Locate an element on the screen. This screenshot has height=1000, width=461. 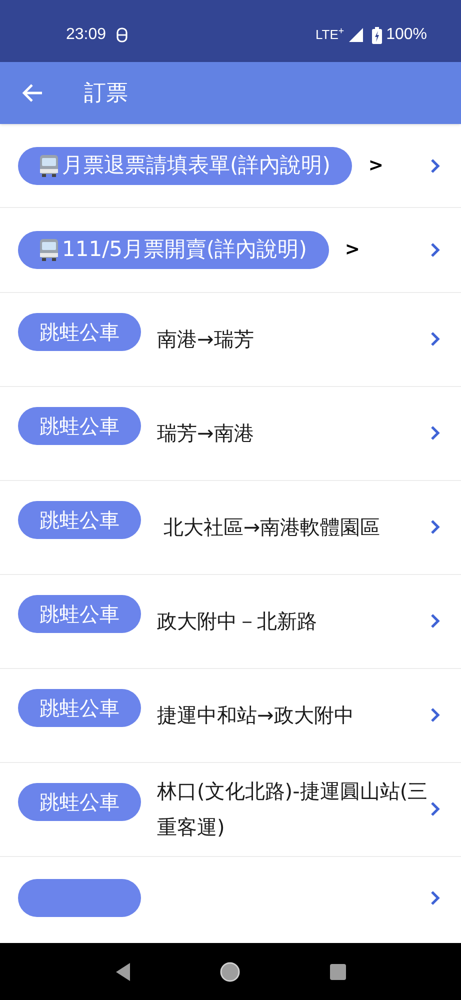
route-title: 捷運中和站→政大附中 is located at coordinates (293, 715).